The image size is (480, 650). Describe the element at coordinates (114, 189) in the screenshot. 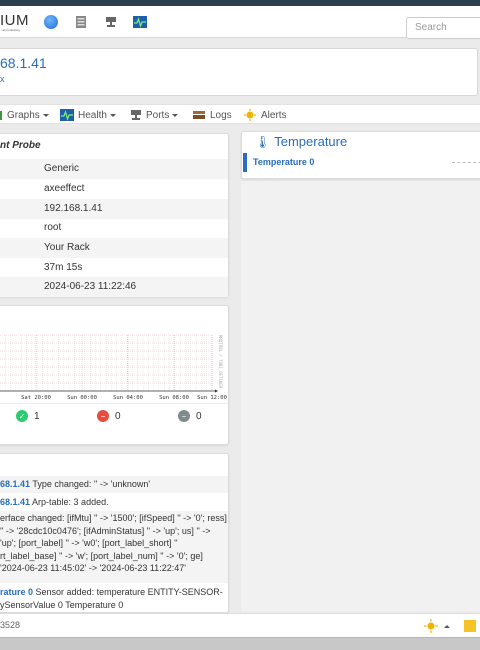

I see `overview-row: axeeffect` at that location.